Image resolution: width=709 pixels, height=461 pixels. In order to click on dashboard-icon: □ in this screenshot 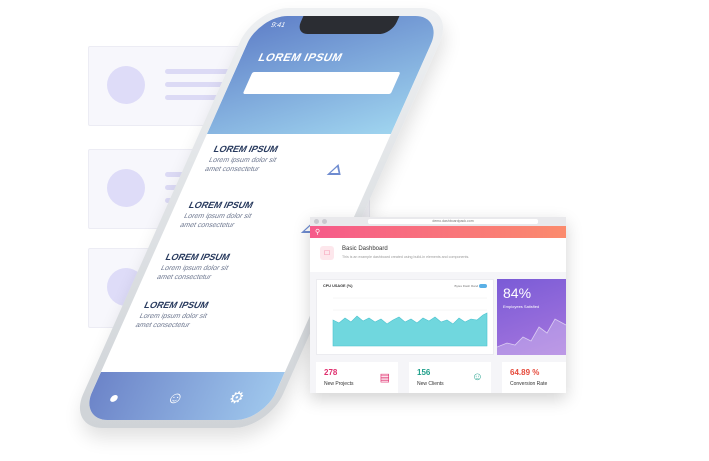, I will do `click(327, 253)`.